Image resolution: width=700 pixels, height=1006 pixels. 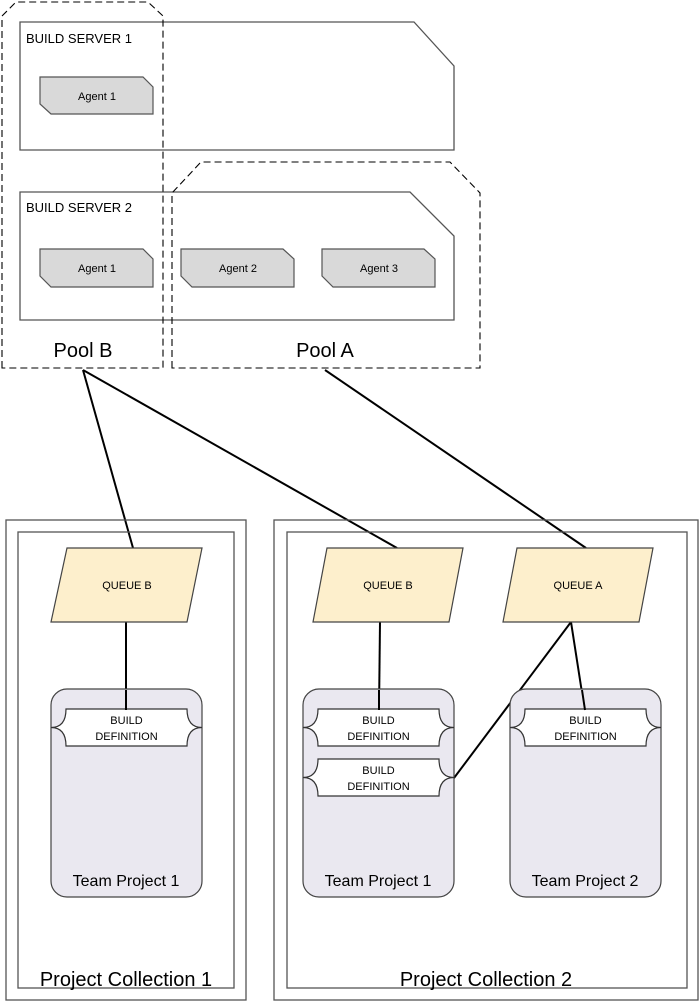 What do you see at coordinates (486, 980) in the screenshot?
I see `collection-2-label: Project Collection 2` at bounding box center [486, 980].